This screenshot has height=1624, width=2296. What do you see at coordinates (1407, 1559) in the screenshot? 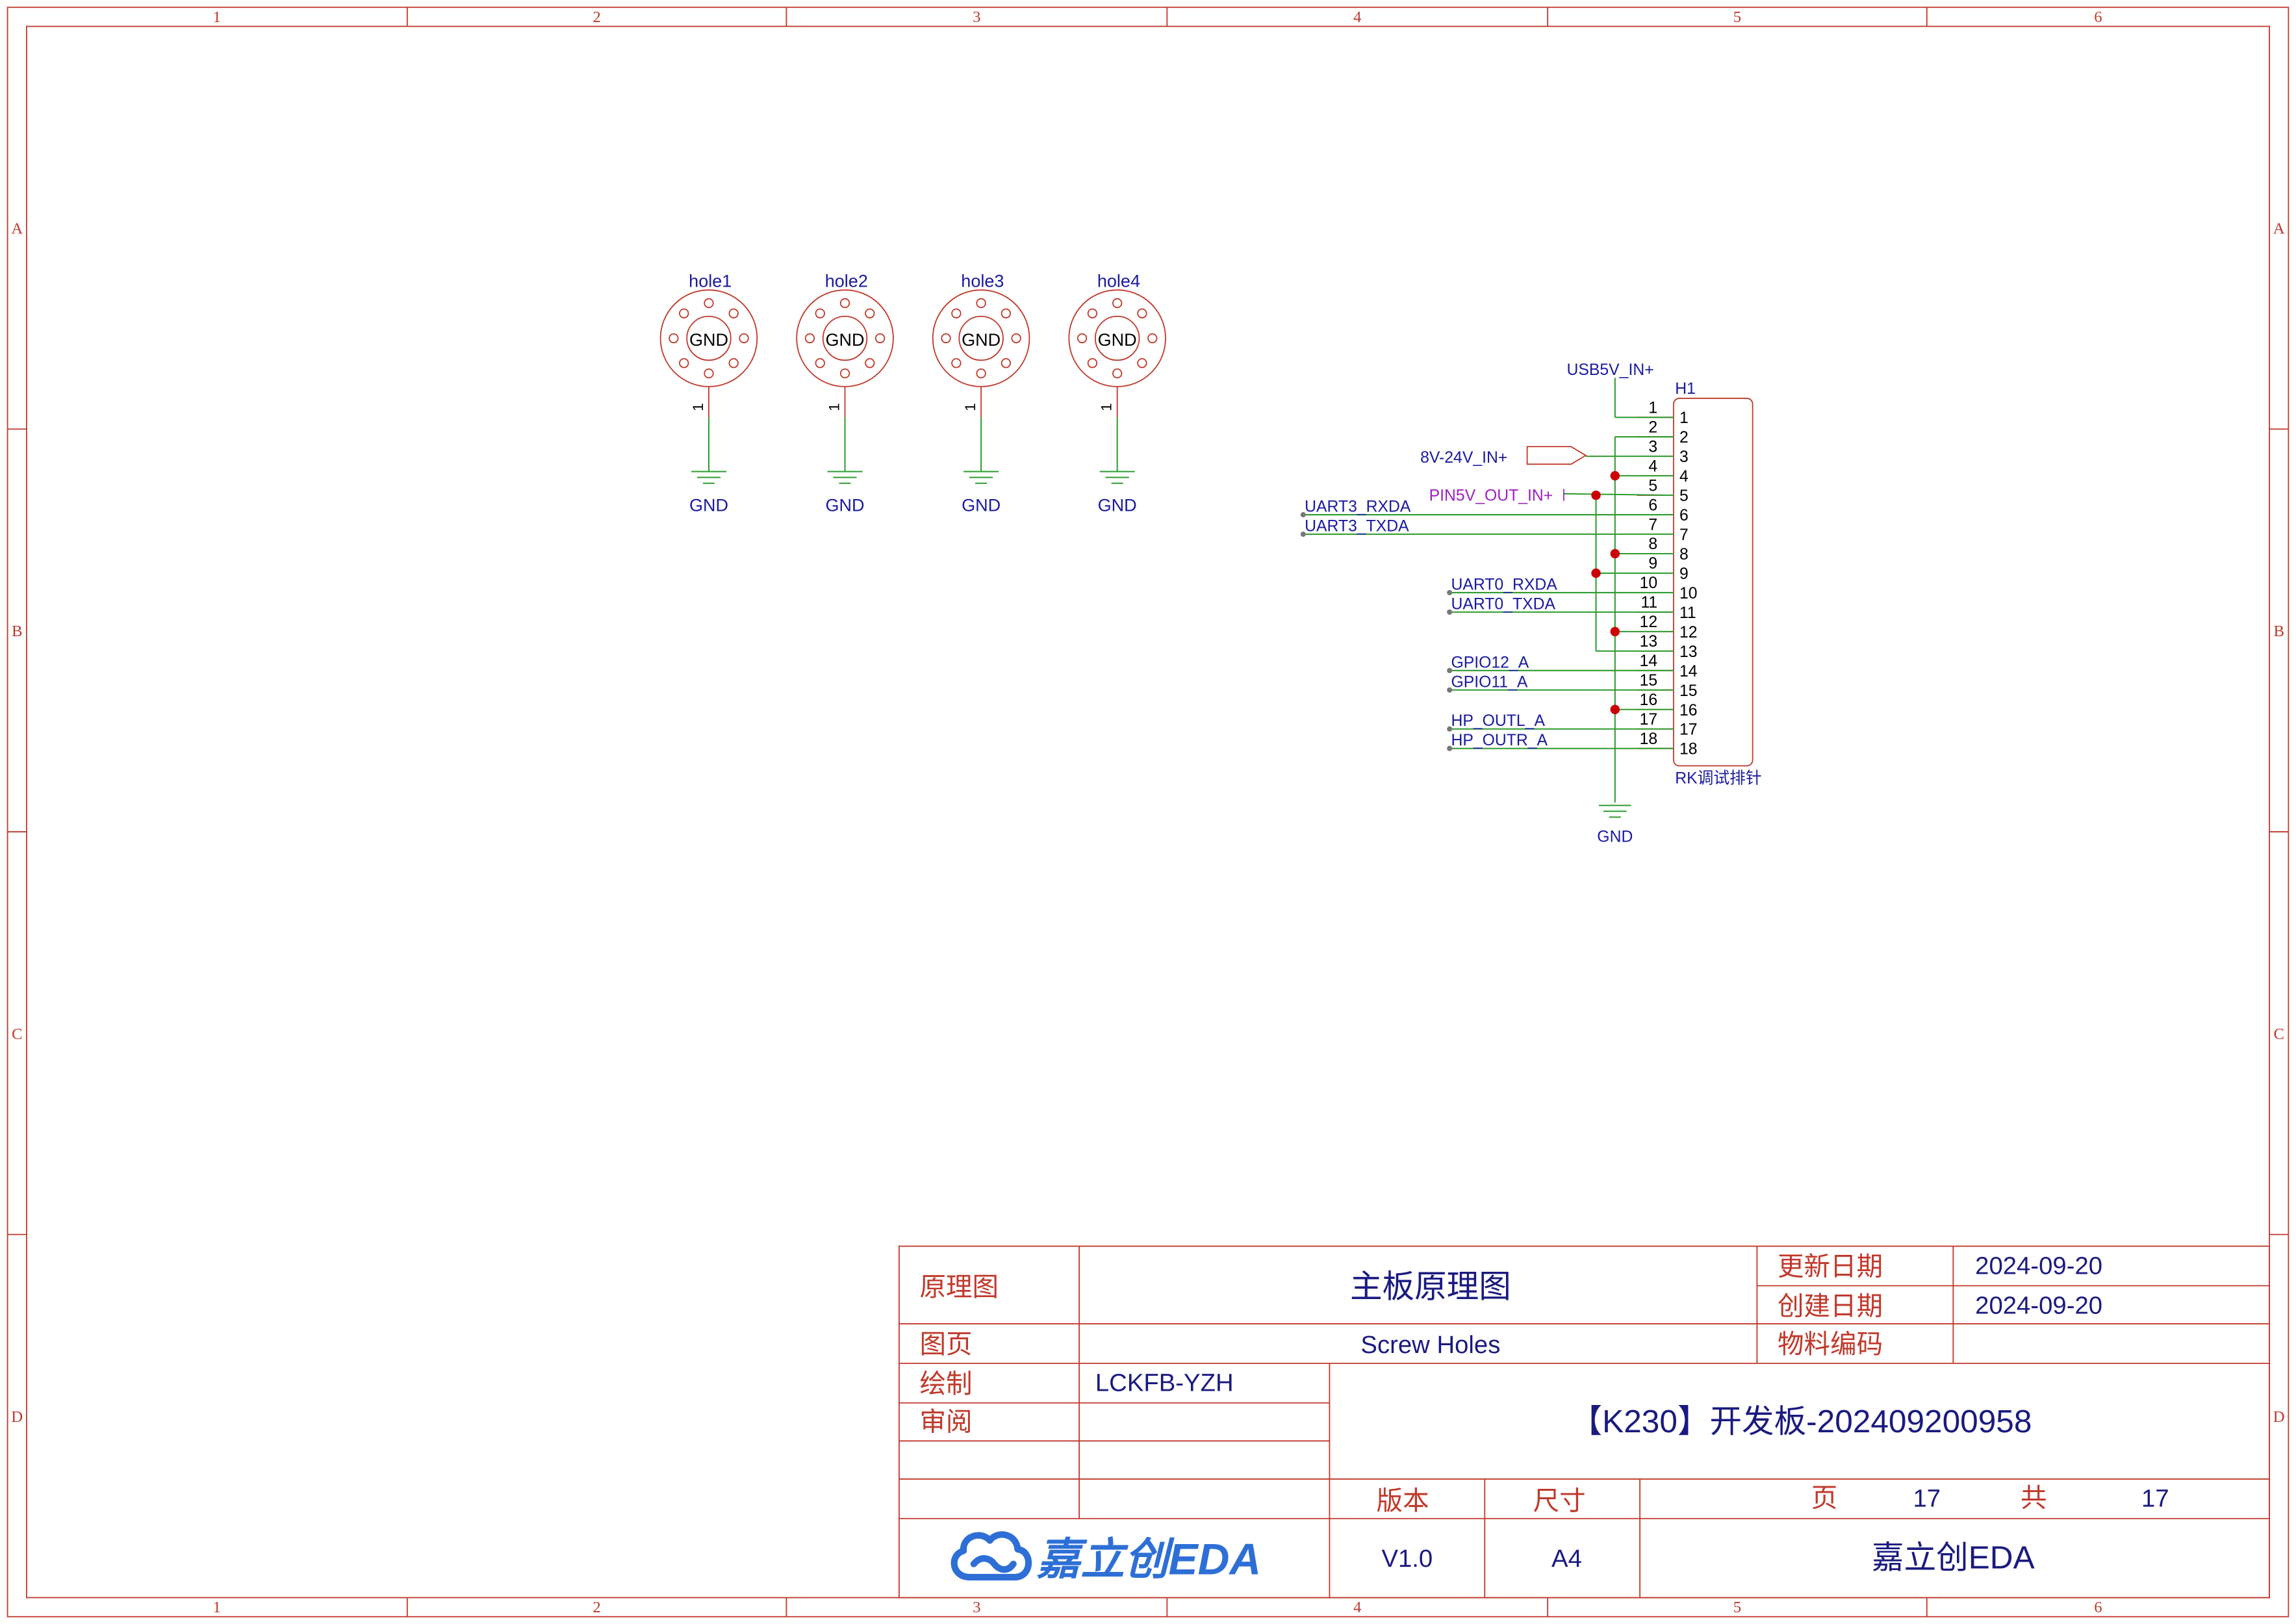
I see `tb-version: V1.0` at bounding box center [1407, 1559].